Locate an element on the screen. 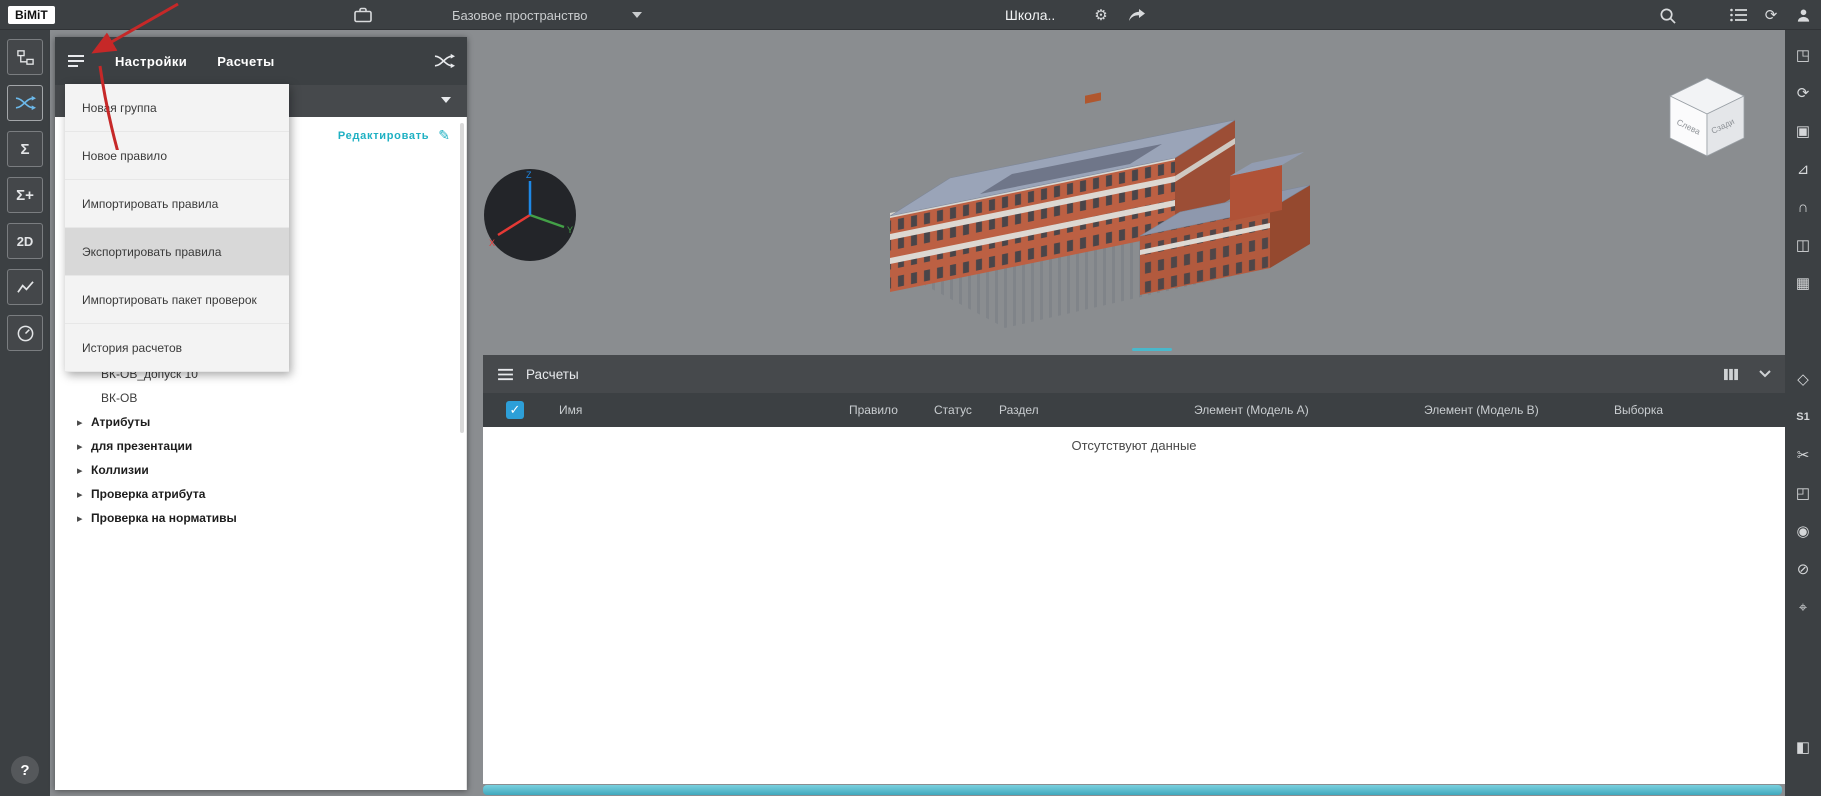 The image size is (1821, 796). sync-icon: ⟳ is located at coordinates (1771, 15).